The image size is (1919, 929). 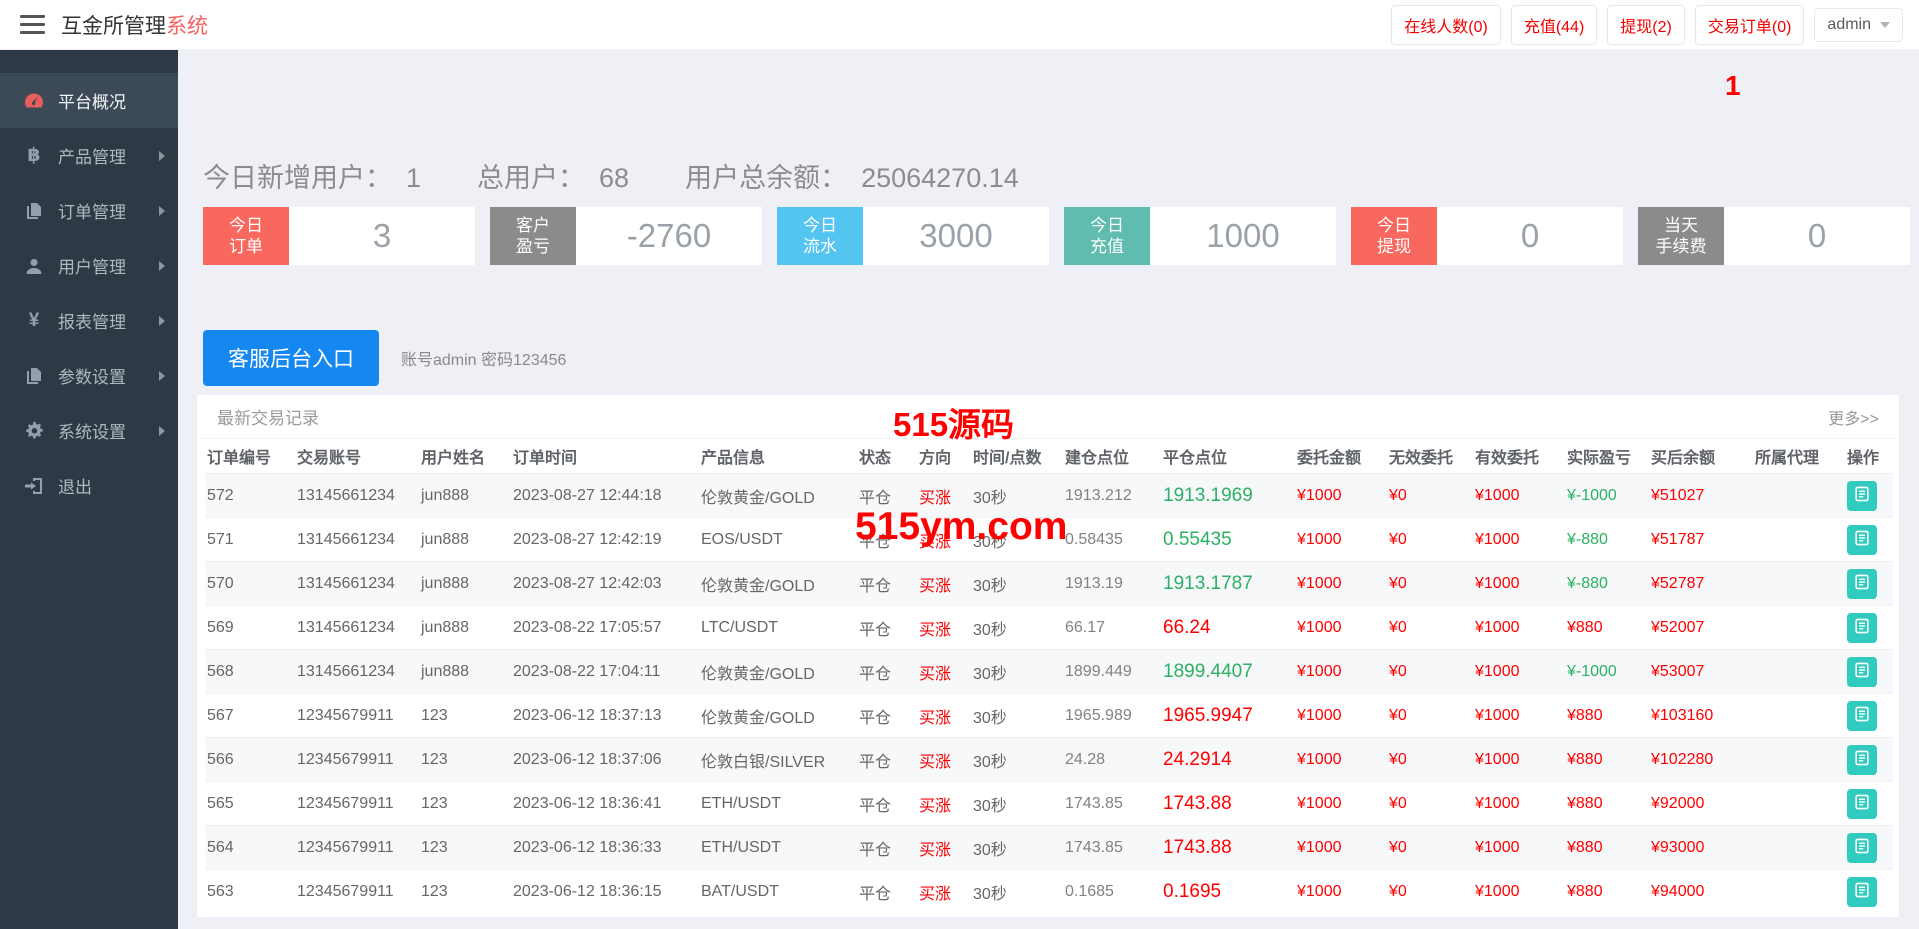 I want to click on cell-close-point: 0.55435, so click(x=1228, y=539).